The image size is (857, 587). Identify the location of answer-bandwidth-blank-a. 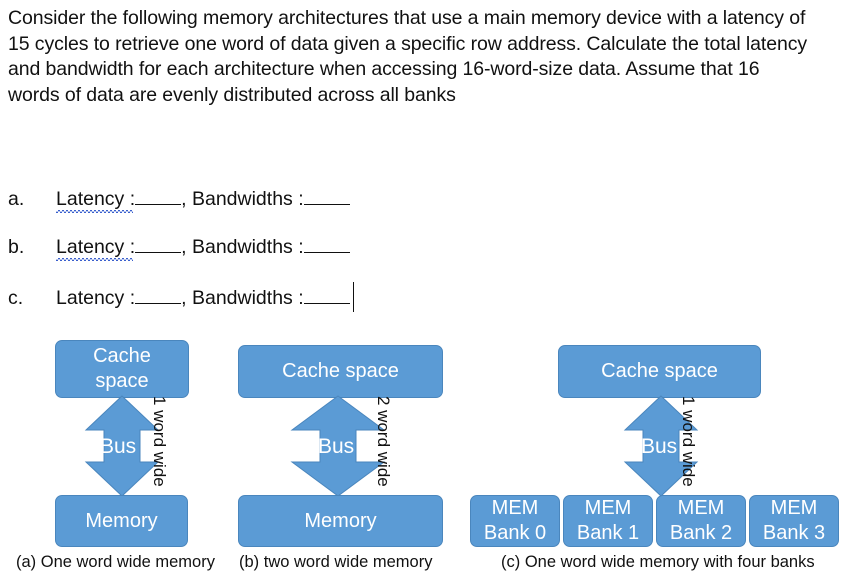
(326, 196).